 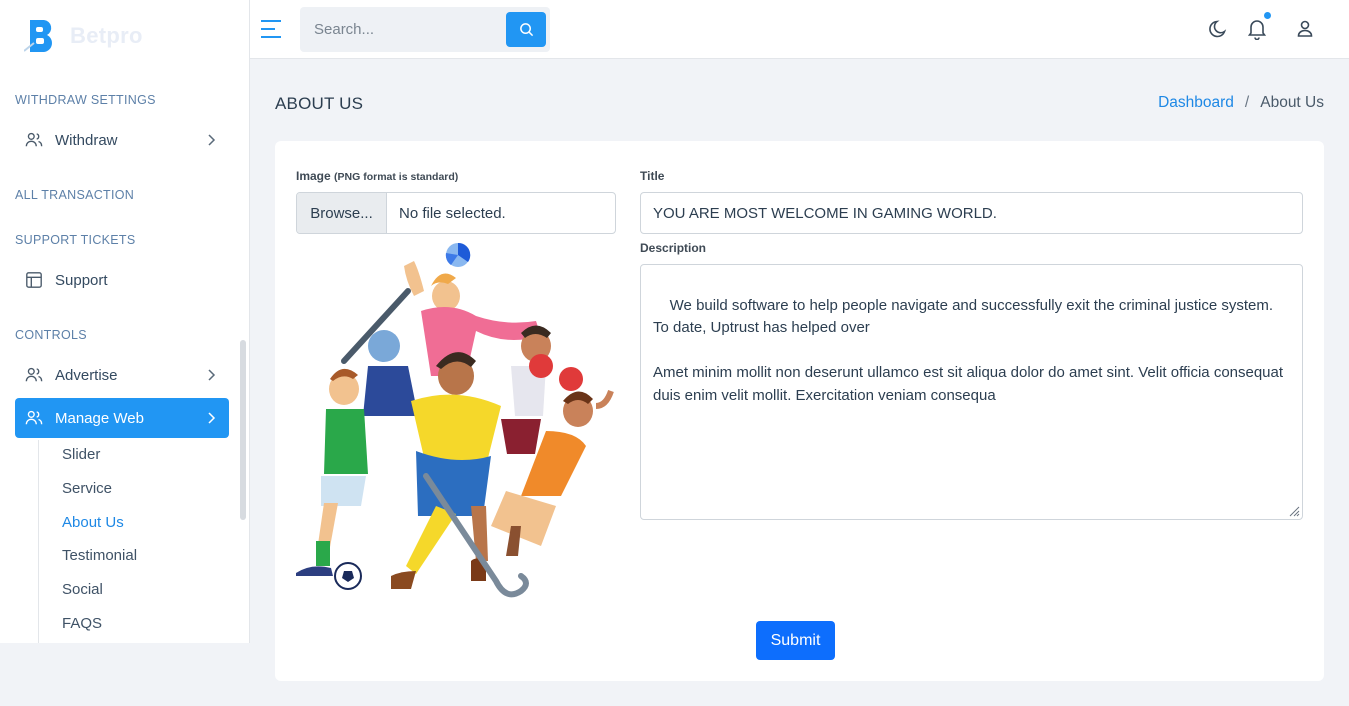 What do you see at coordinates (1292, 102) in the screenshot?
I see `breadcrumb-current: About Us` at bounding box center [1292, 102].